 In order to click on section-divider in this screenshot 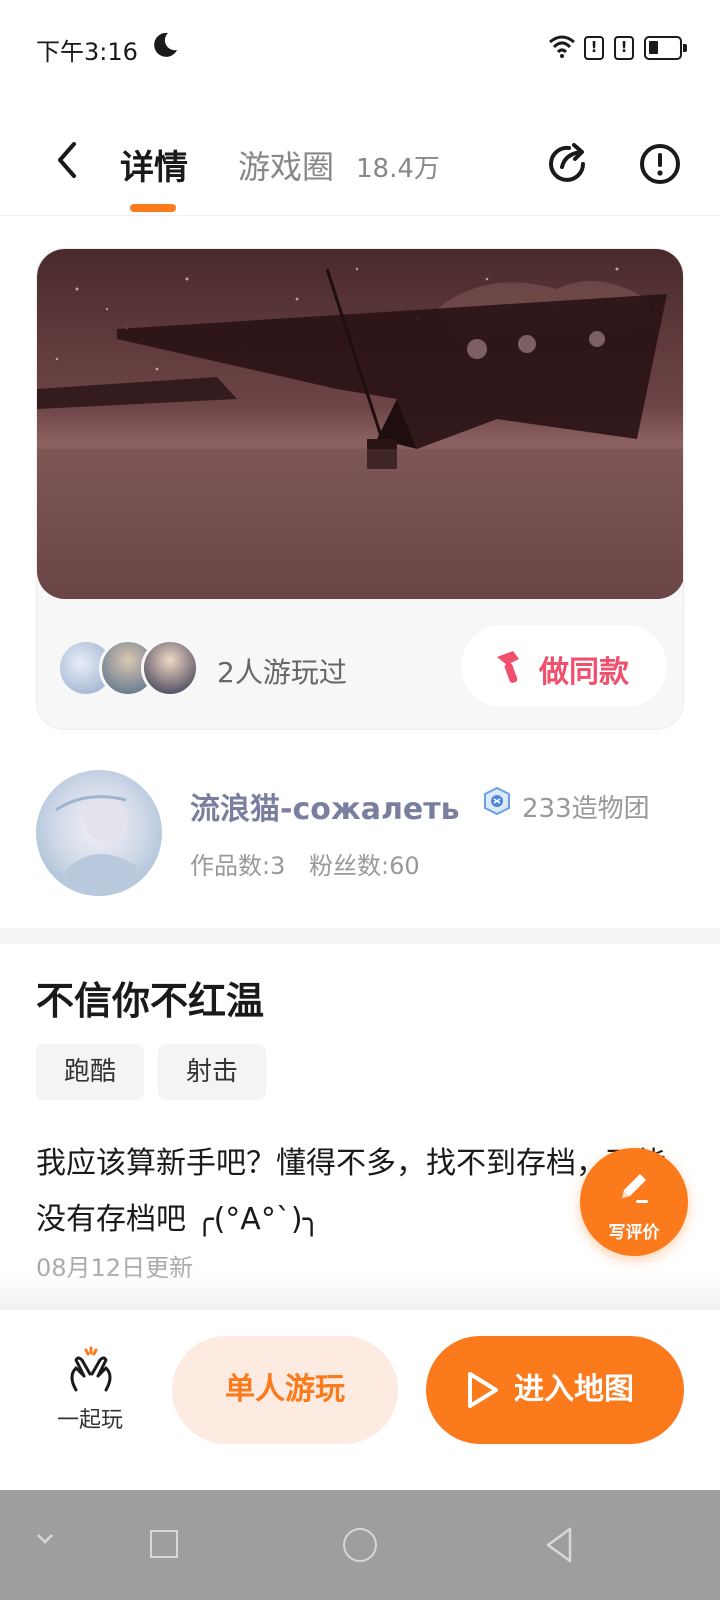, I will do `click(360, 936)`.